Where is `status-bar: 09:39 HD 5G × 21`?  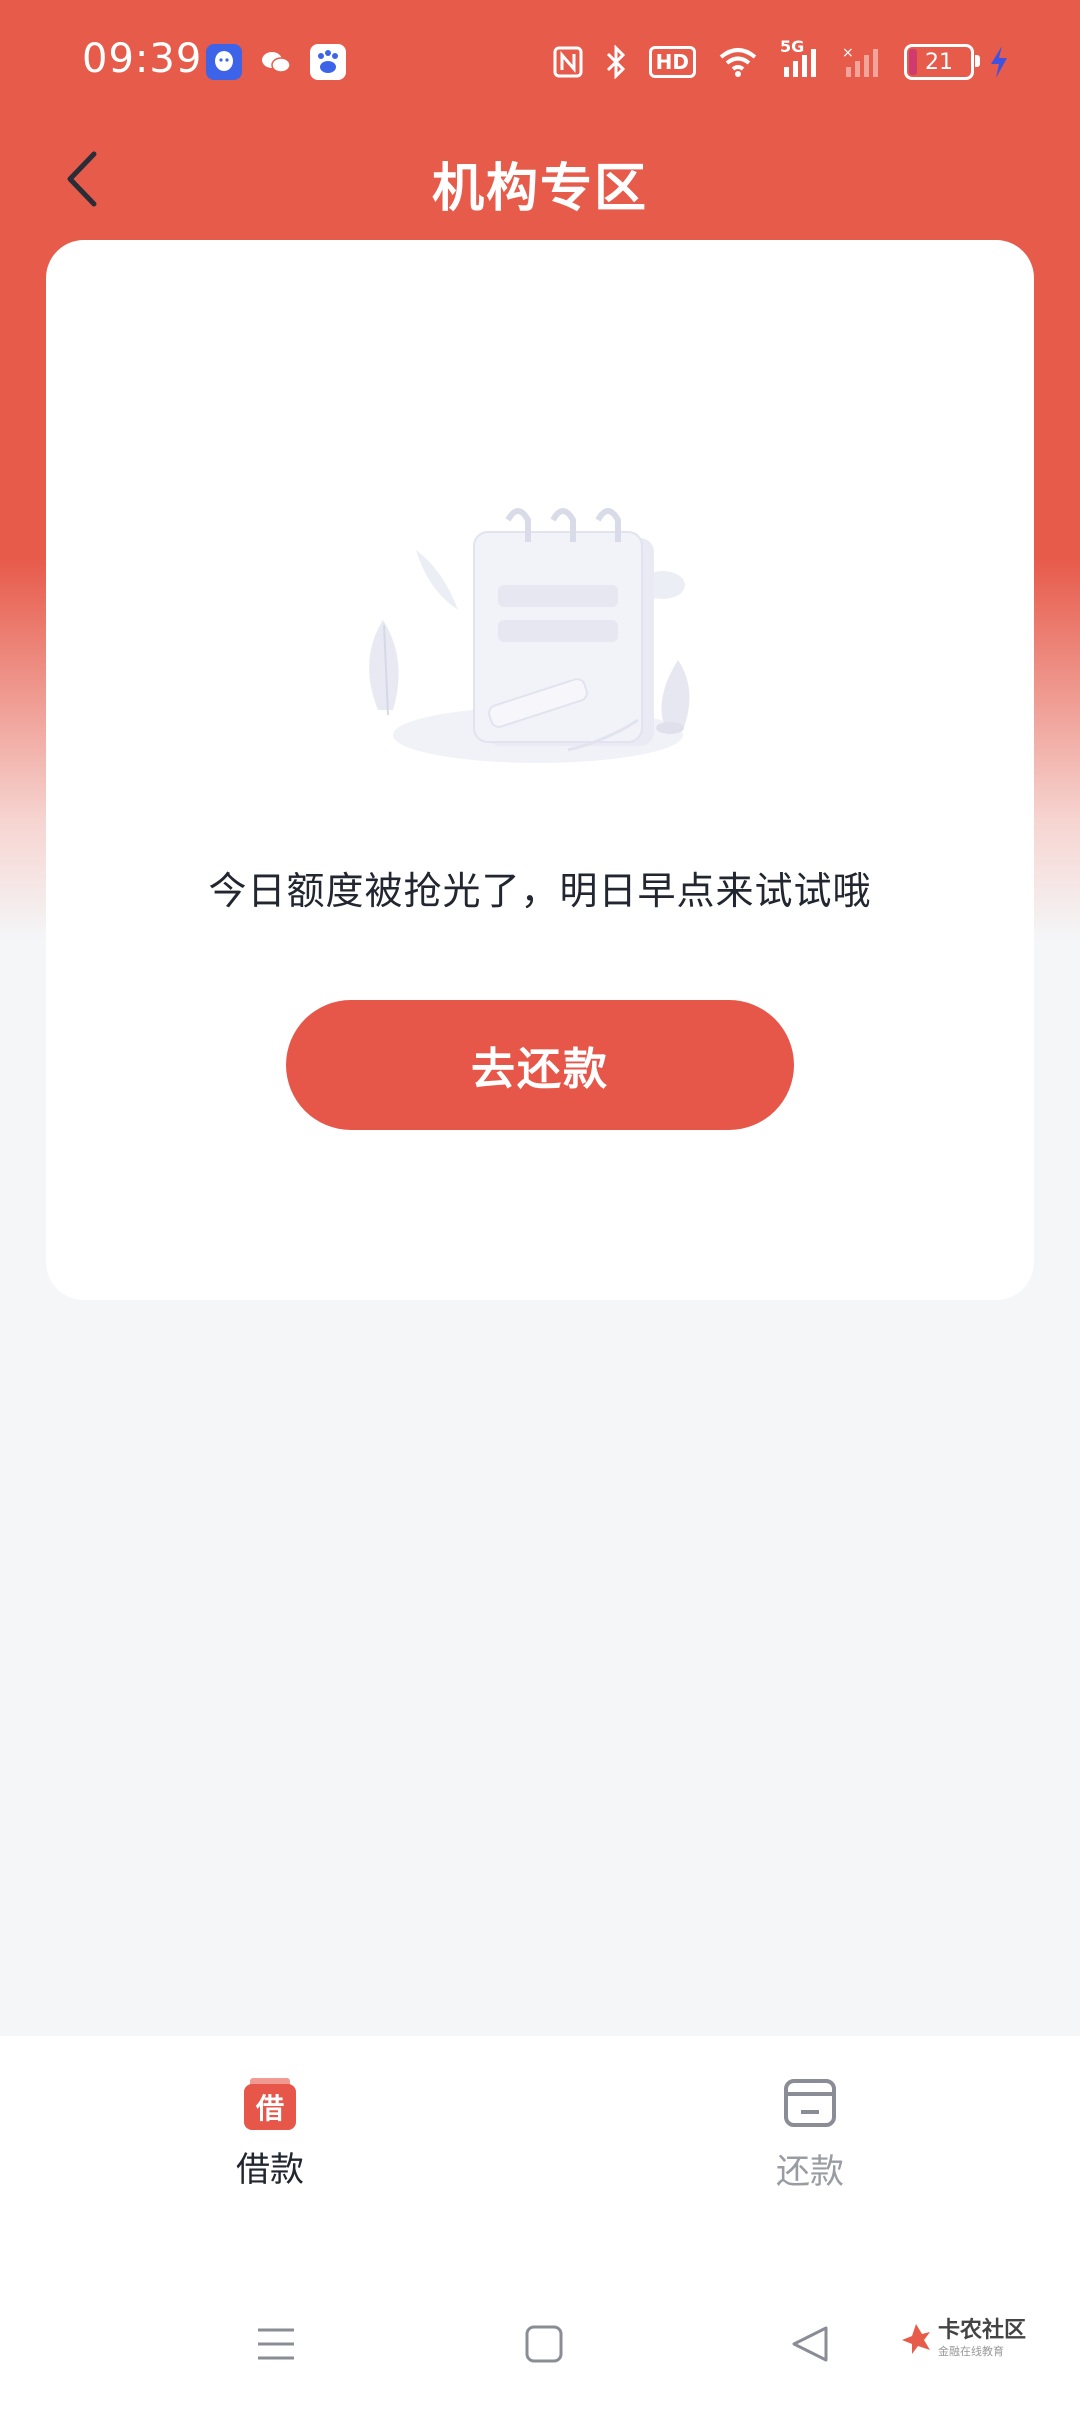
status-bar: 09:39 HD 5G × 21 is located at coordinates (540, 62).